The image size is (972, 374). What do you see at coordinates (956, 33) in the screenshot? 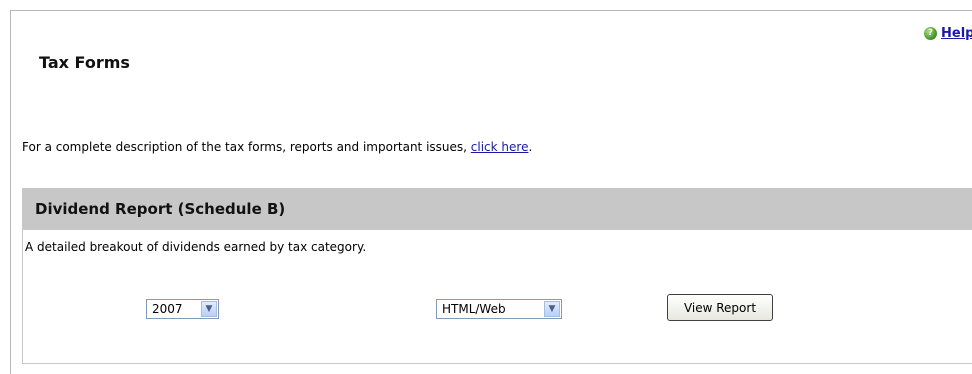
I see `help-link: Help` at bounding box center [956, 33].